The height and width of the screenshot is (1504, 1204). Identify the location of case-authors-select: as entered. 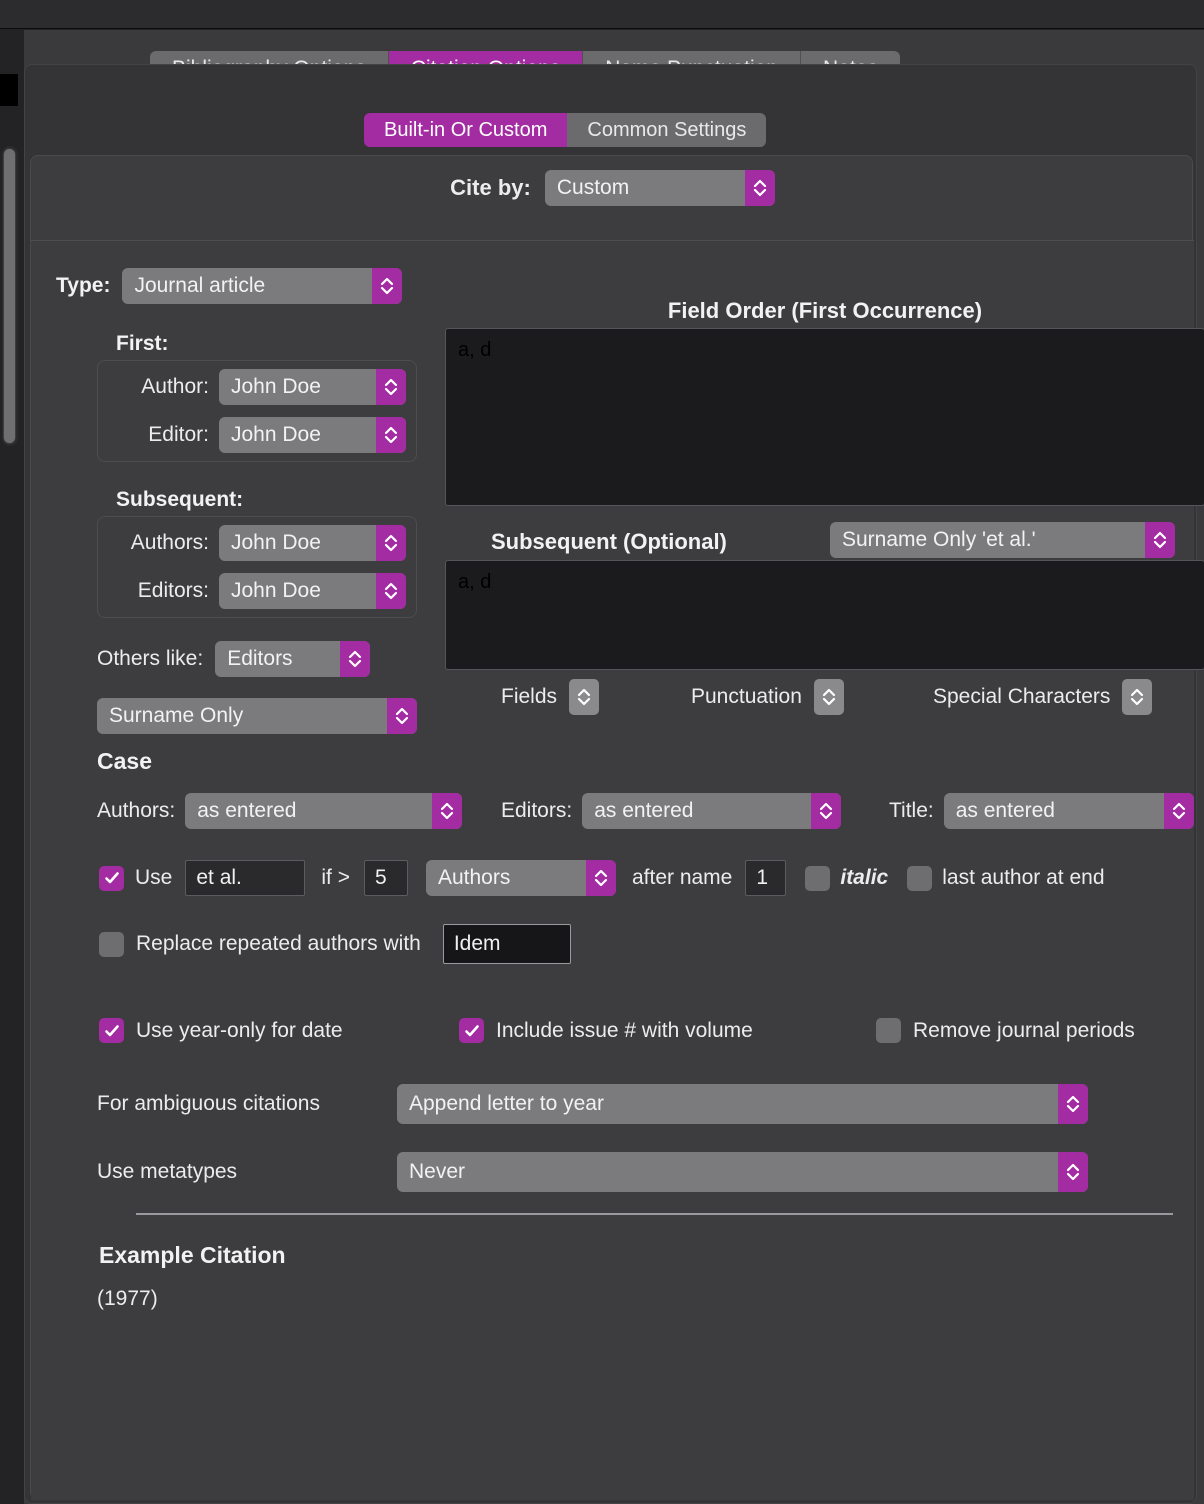
(324, 811).